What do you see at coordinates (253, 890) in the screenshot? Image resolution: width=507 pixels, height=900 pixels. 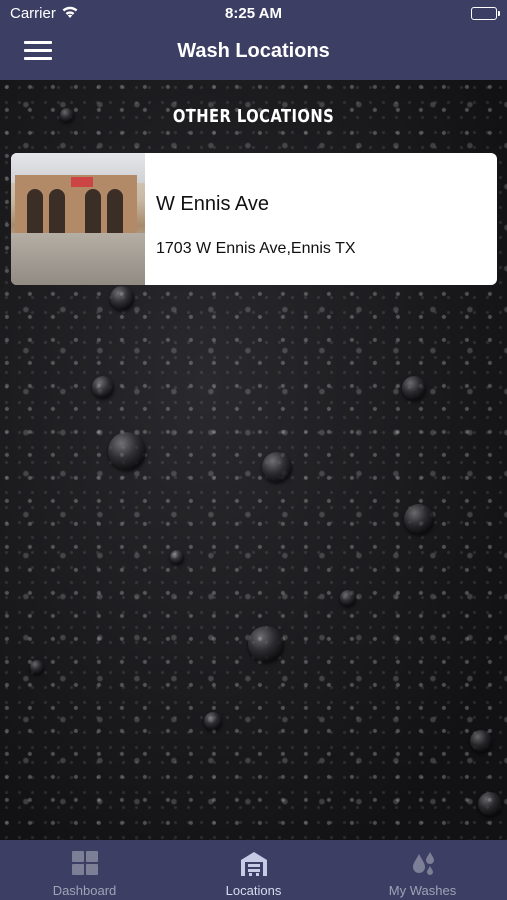 I see `tab-label: Locations` at bounding box center [253, 890].